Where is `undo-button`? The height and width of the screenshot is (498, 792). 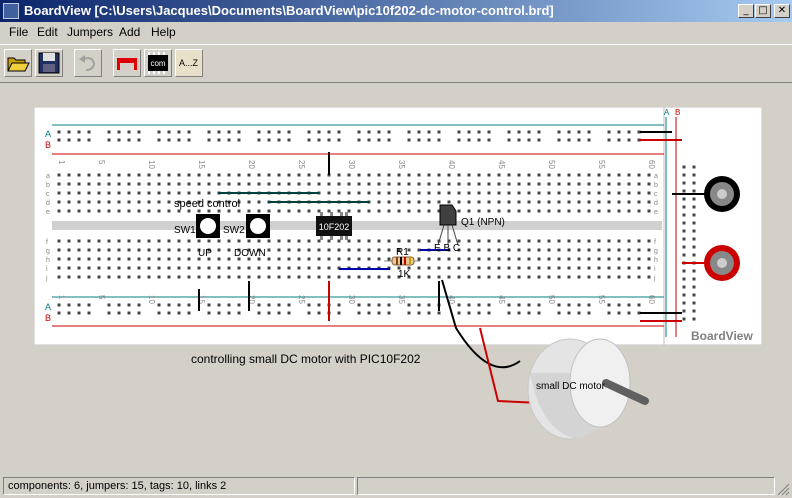
undo-button is located at coordinates (88, 63).